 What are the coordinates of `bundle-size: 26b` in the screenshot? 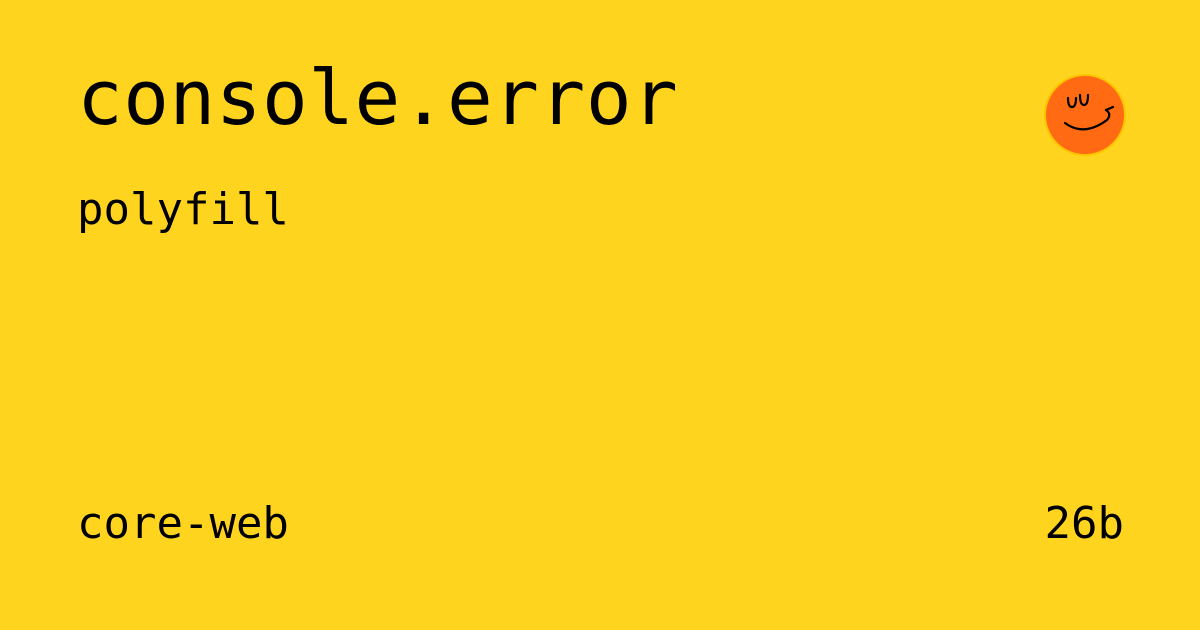 It's located at (1084, 523).